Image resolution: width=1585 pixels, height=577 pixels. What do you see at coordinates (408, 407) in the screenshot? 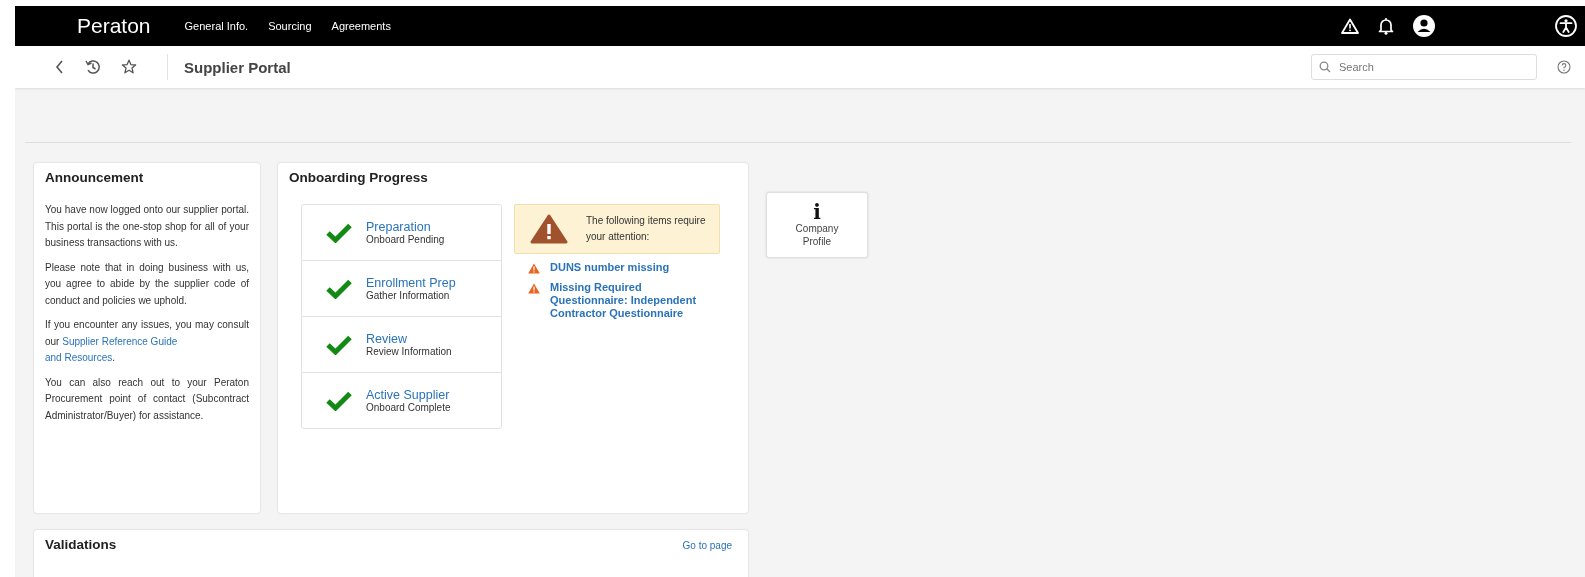
I see `step-status: Onboard Complete` at bounding box center [408, 407].